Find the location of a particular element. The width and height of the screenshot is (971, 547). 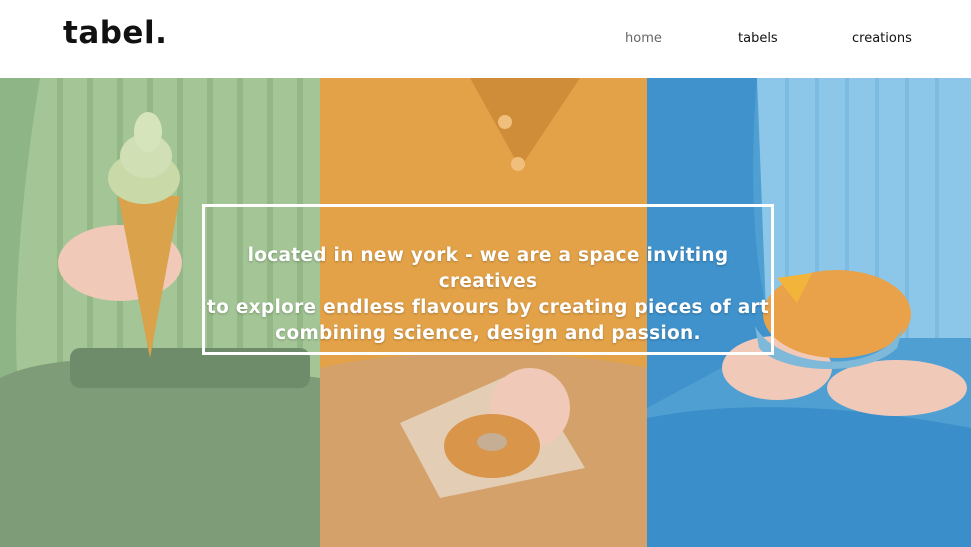

logo: tabel. is located at coordinates (115, 33).